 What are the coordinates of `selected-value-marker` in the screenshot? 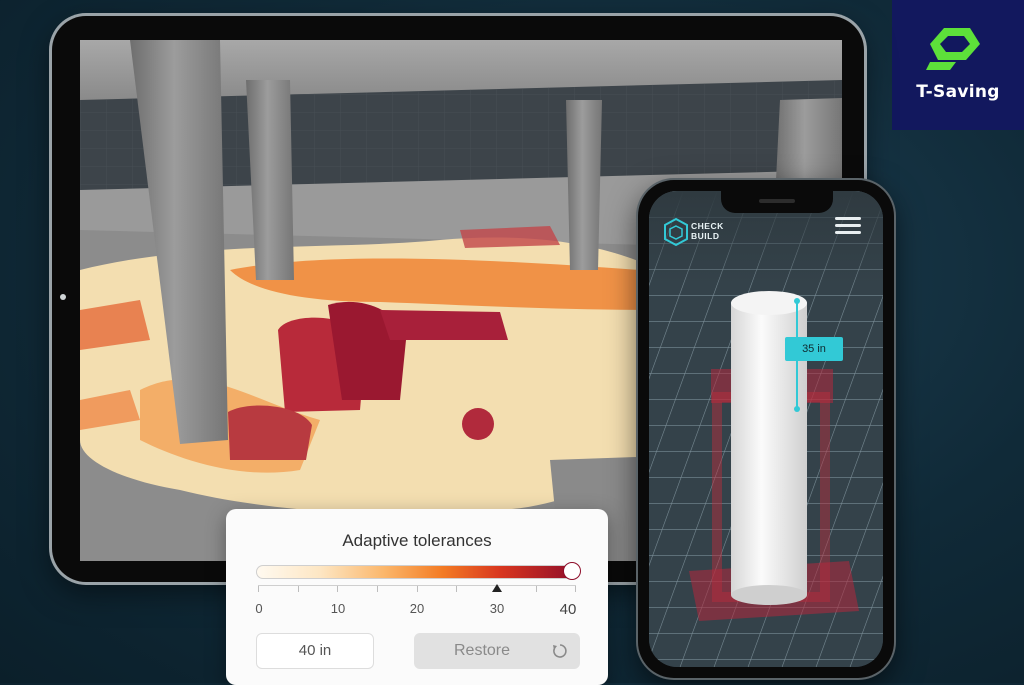 It's located at (496, 588).